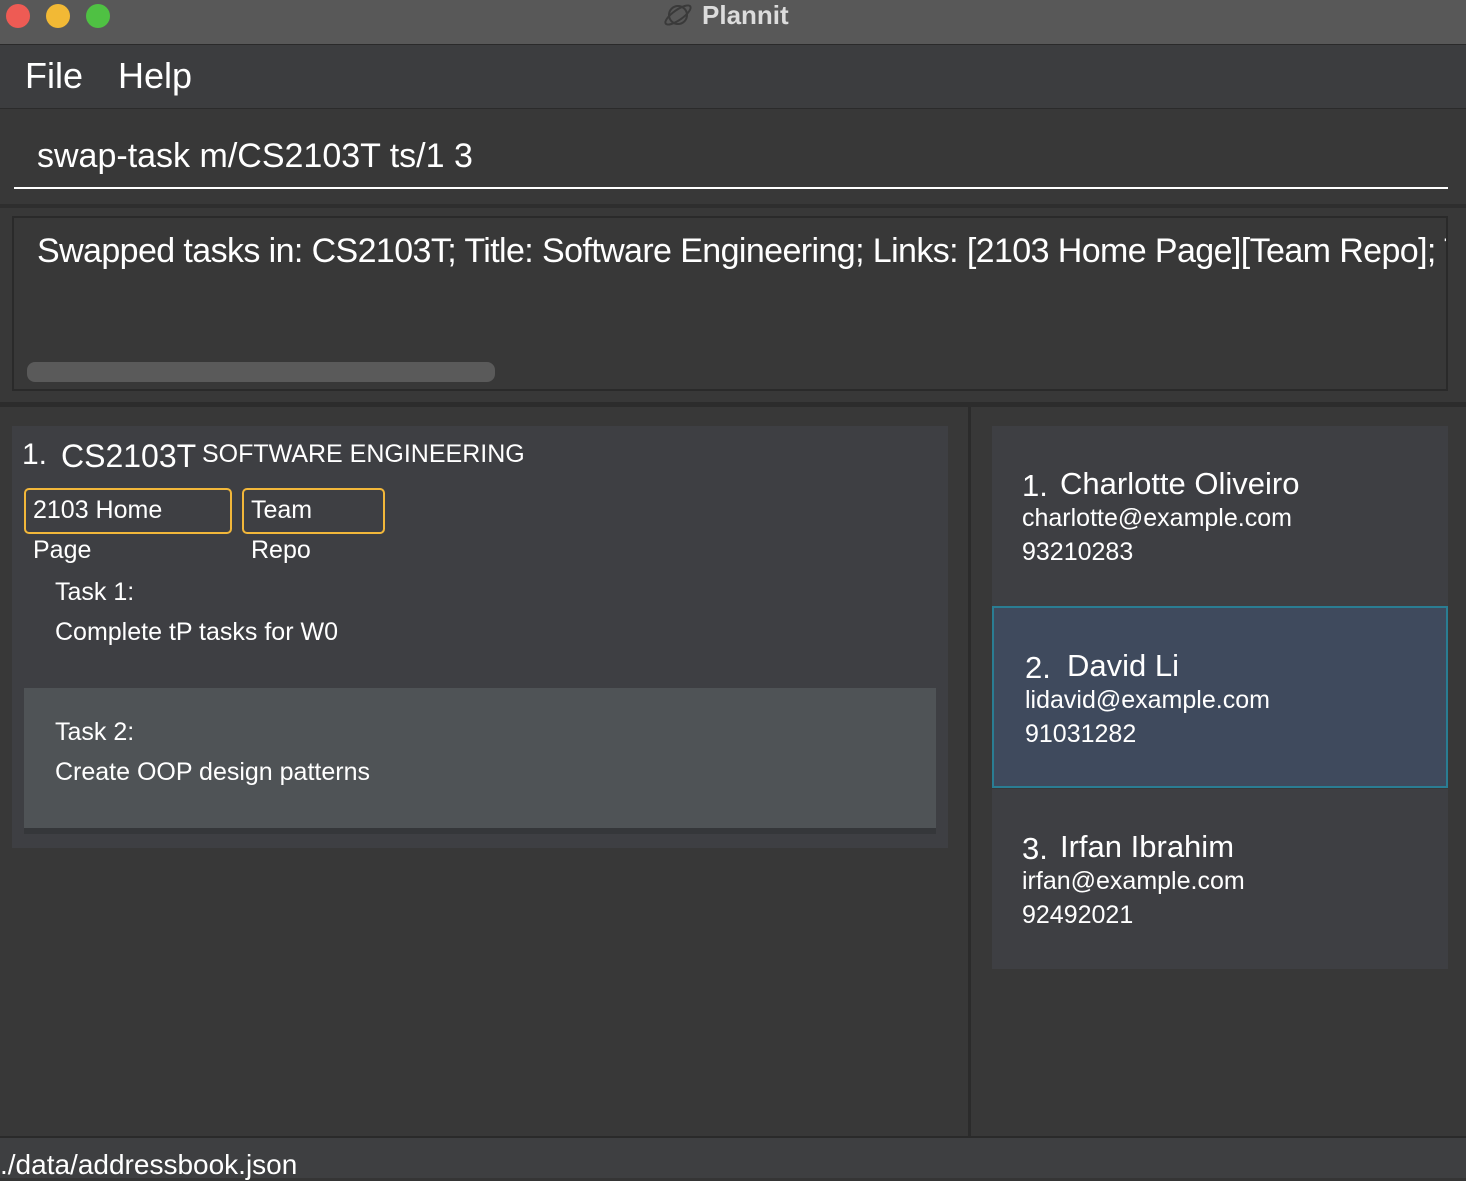 This screenshot has height=1181, width=1466. I want to click on module-title: SOFTWARE ENGINEERING, so click(363, 454).